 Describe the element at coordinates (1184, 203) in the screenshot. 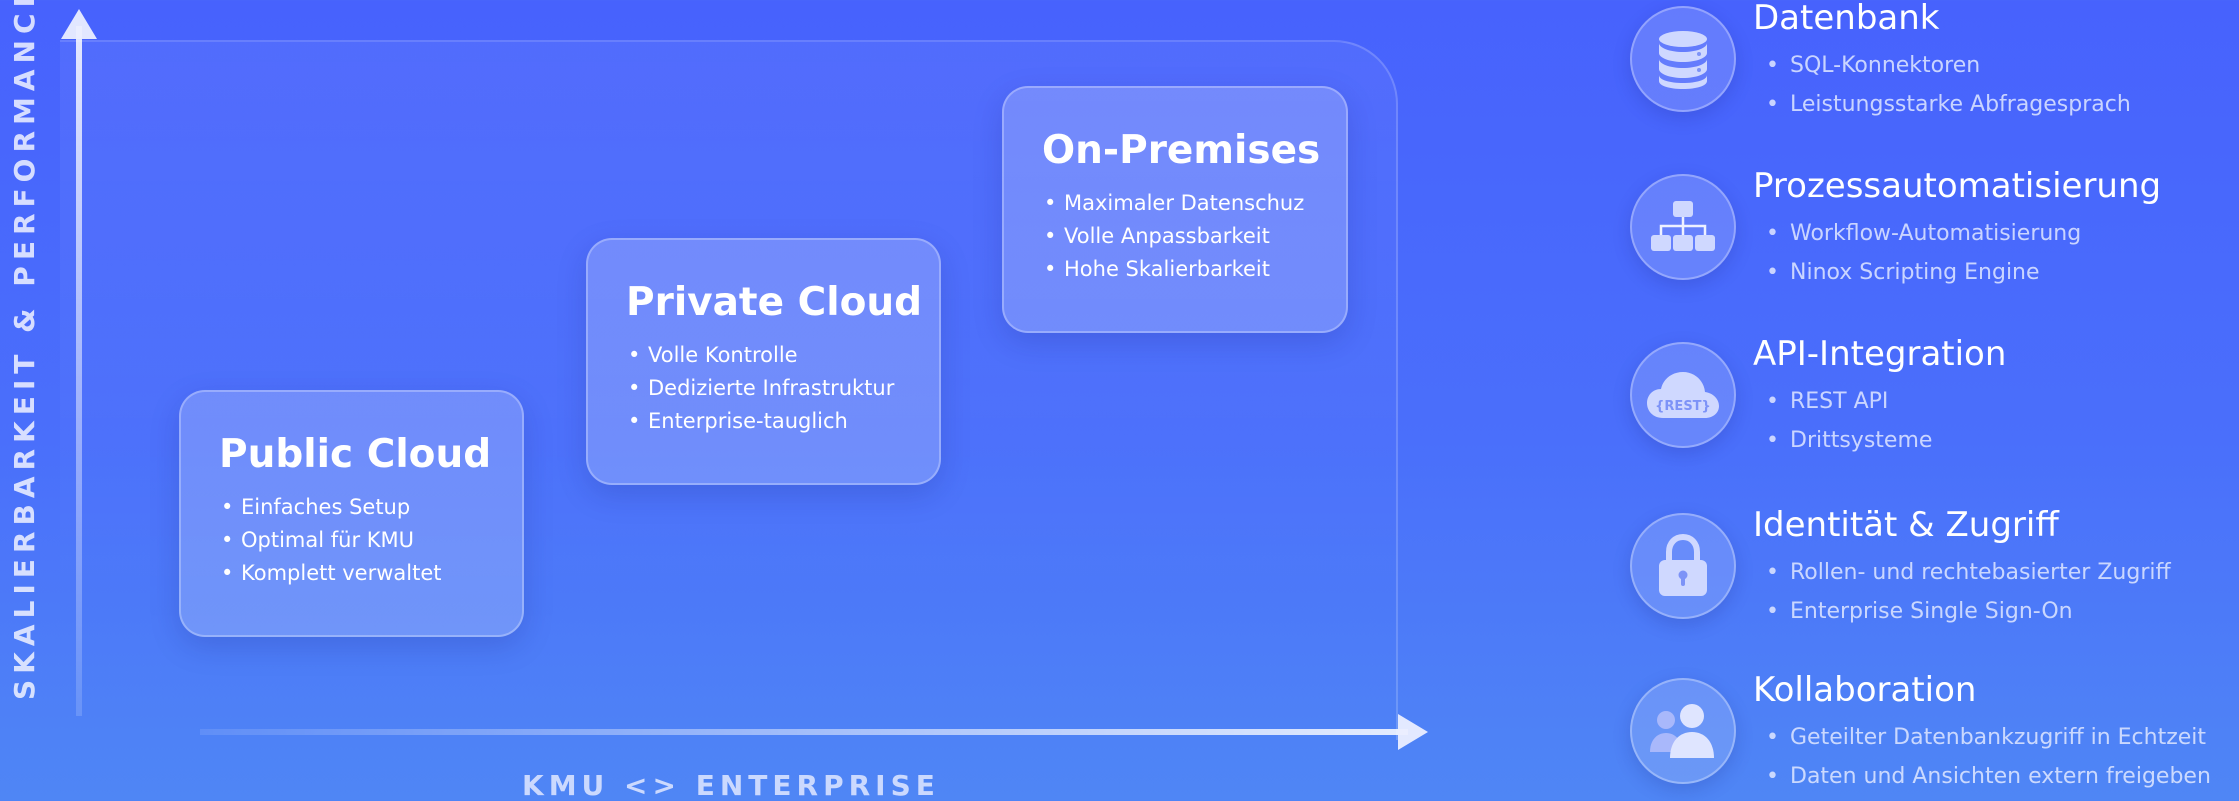

I see `tier-point: Maximaler Datenschuz` at that location.